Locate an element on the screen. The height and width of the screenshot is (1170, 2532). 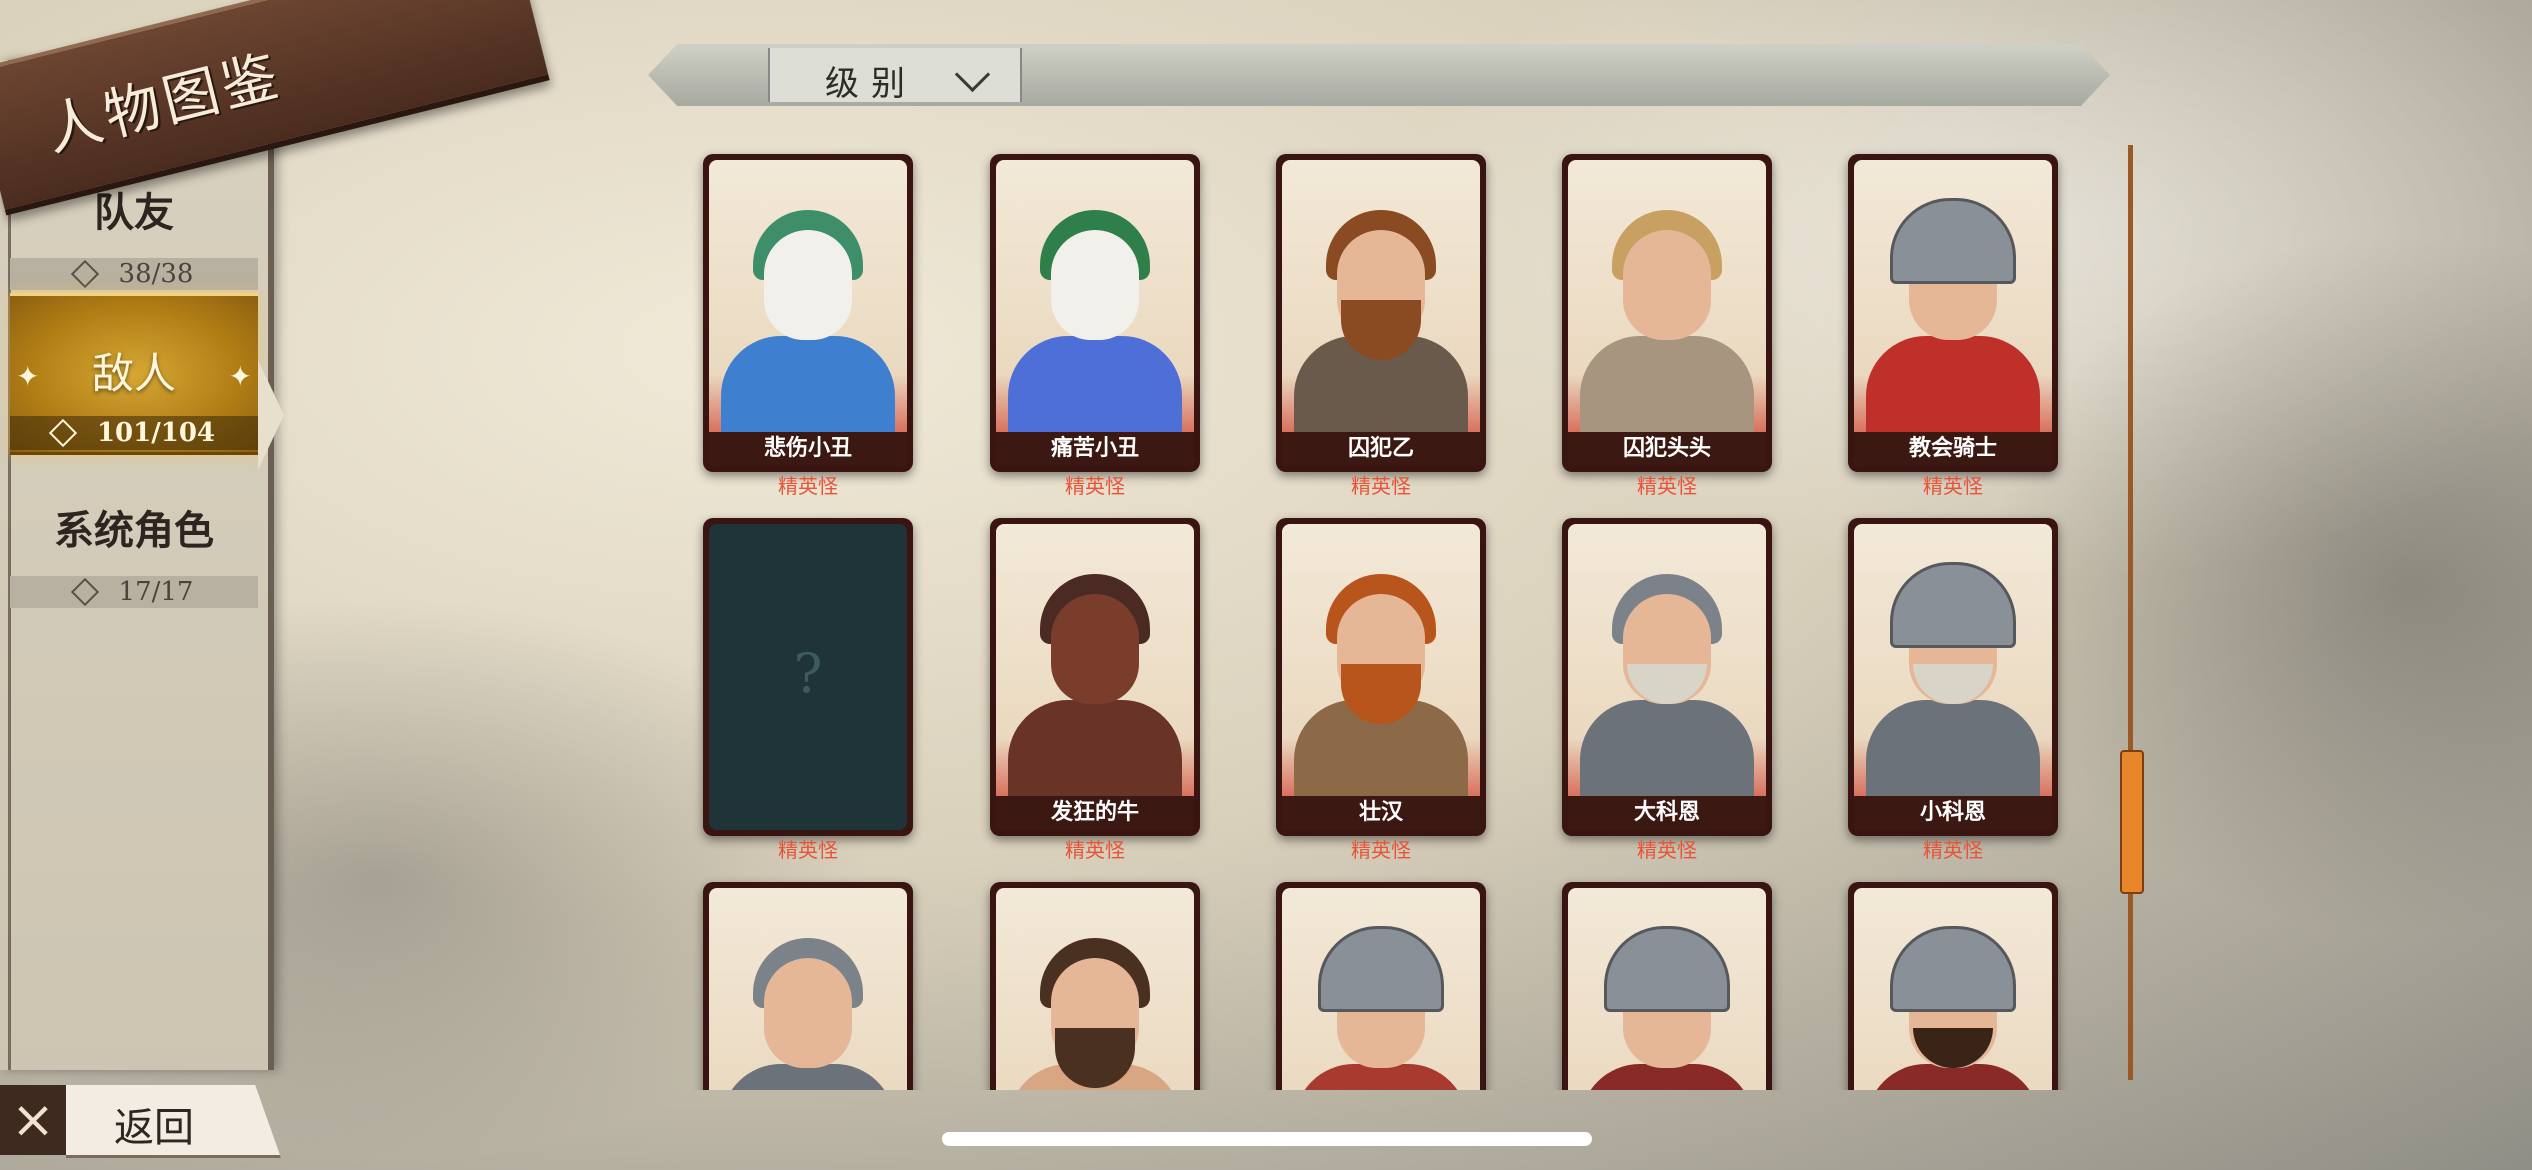
card-name: 发狂的牛 is located at coordinates (1095, 813).